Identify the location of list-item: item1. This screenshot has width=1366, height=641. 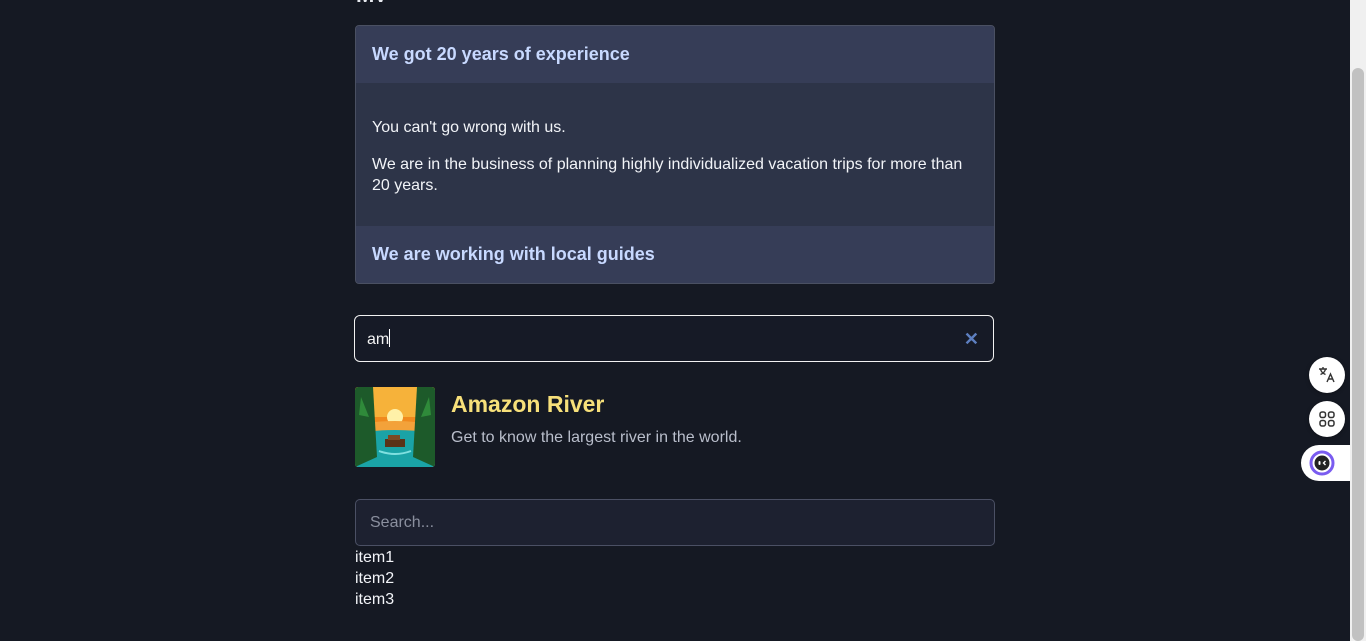
(375, 557).